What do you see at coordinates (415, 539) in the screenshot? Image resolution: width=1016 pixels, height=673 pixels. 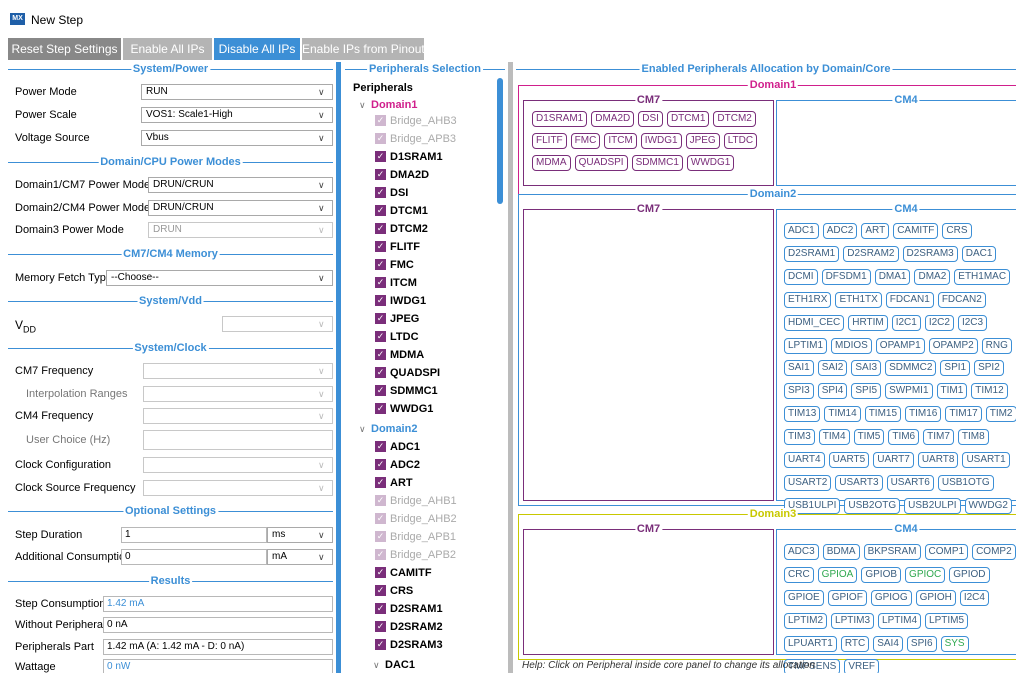 I see `tree-item-bridge_apb1: ✓ Bridge_APB1` at bounding box center [415, 539].